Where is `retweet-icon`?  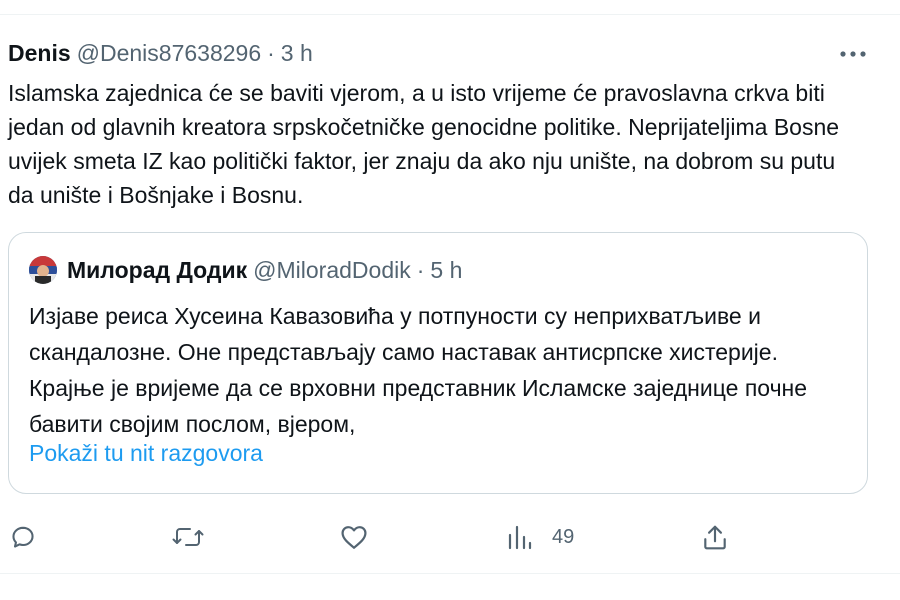
retweet-icon is located at coordinates (188, 537).